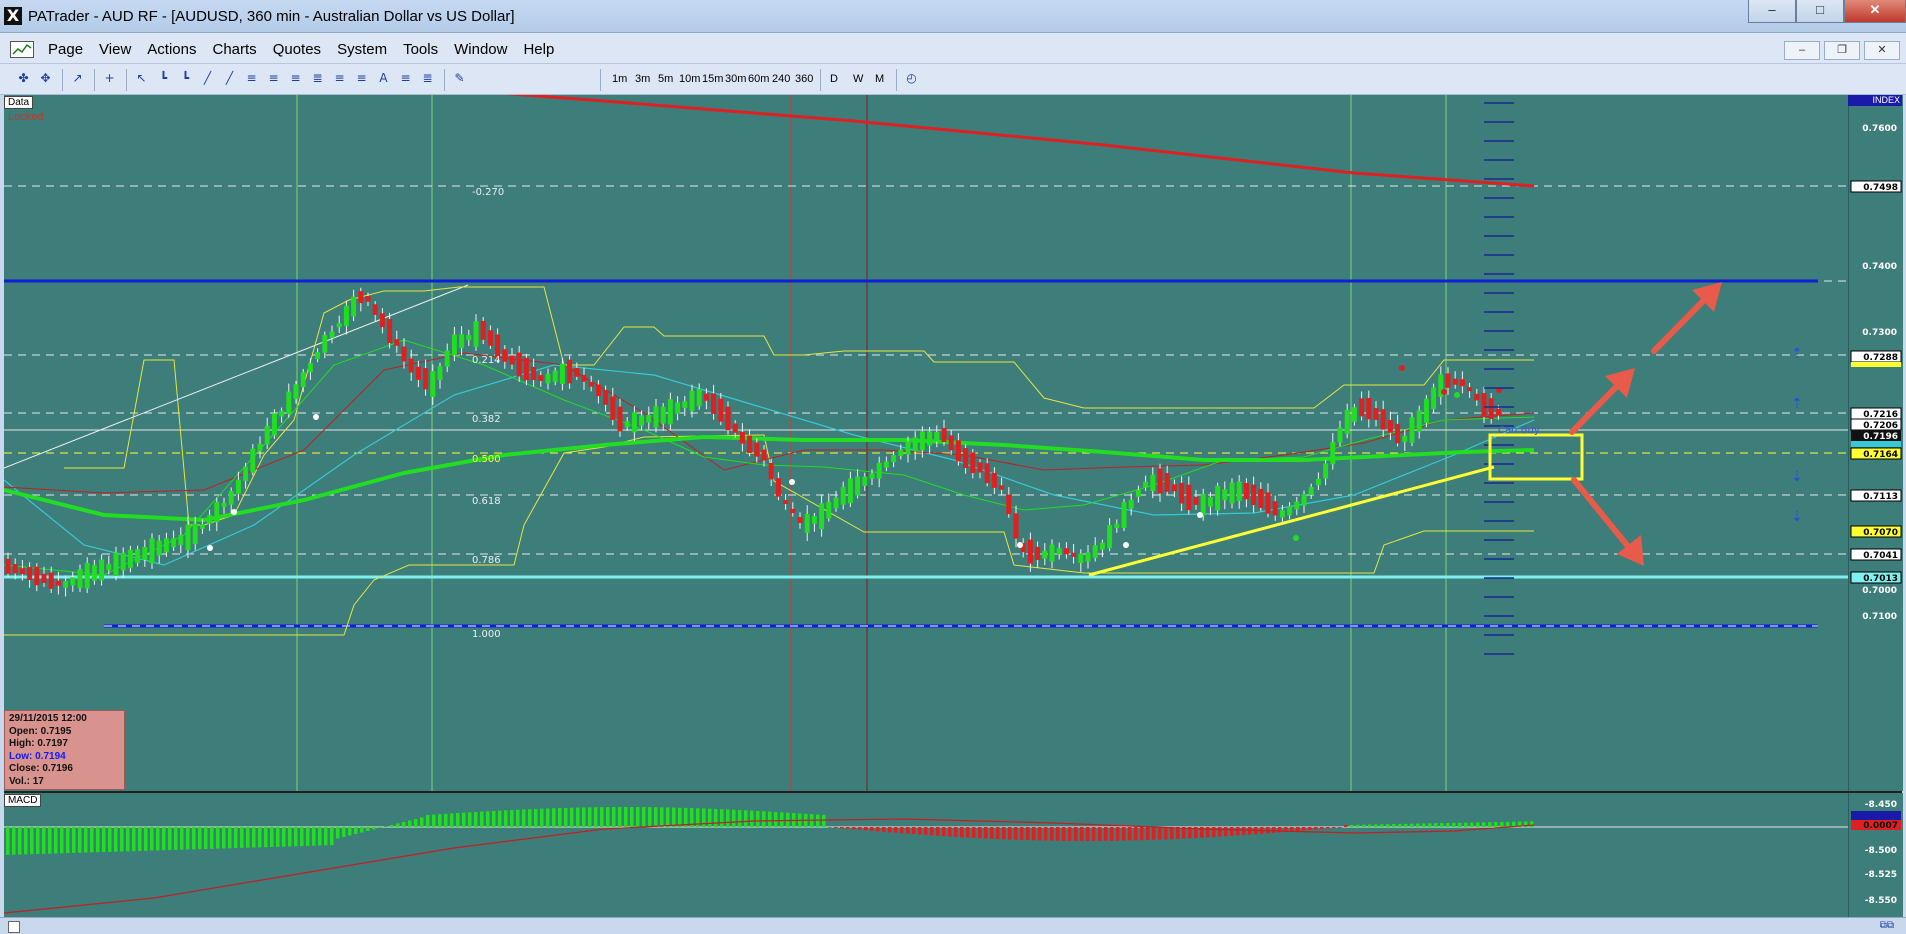 The height and width of the screenshot is (934, 1906). Describe the element at coordinates (1820, 11) in the screenshot. I see `maximize-button: □` at that location.